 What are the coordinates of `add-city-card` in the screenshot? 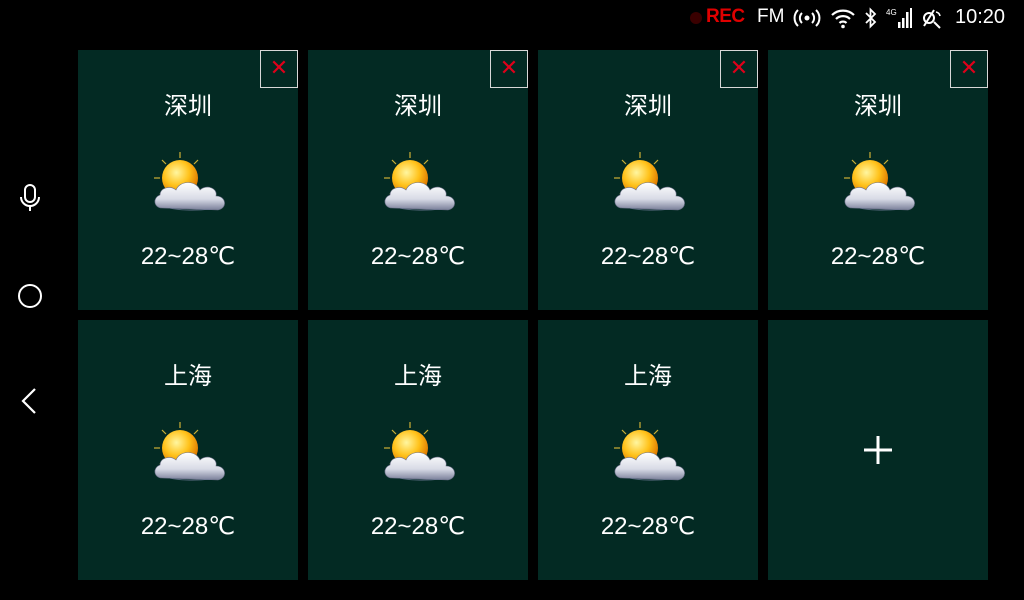 It's located at (878, 450).